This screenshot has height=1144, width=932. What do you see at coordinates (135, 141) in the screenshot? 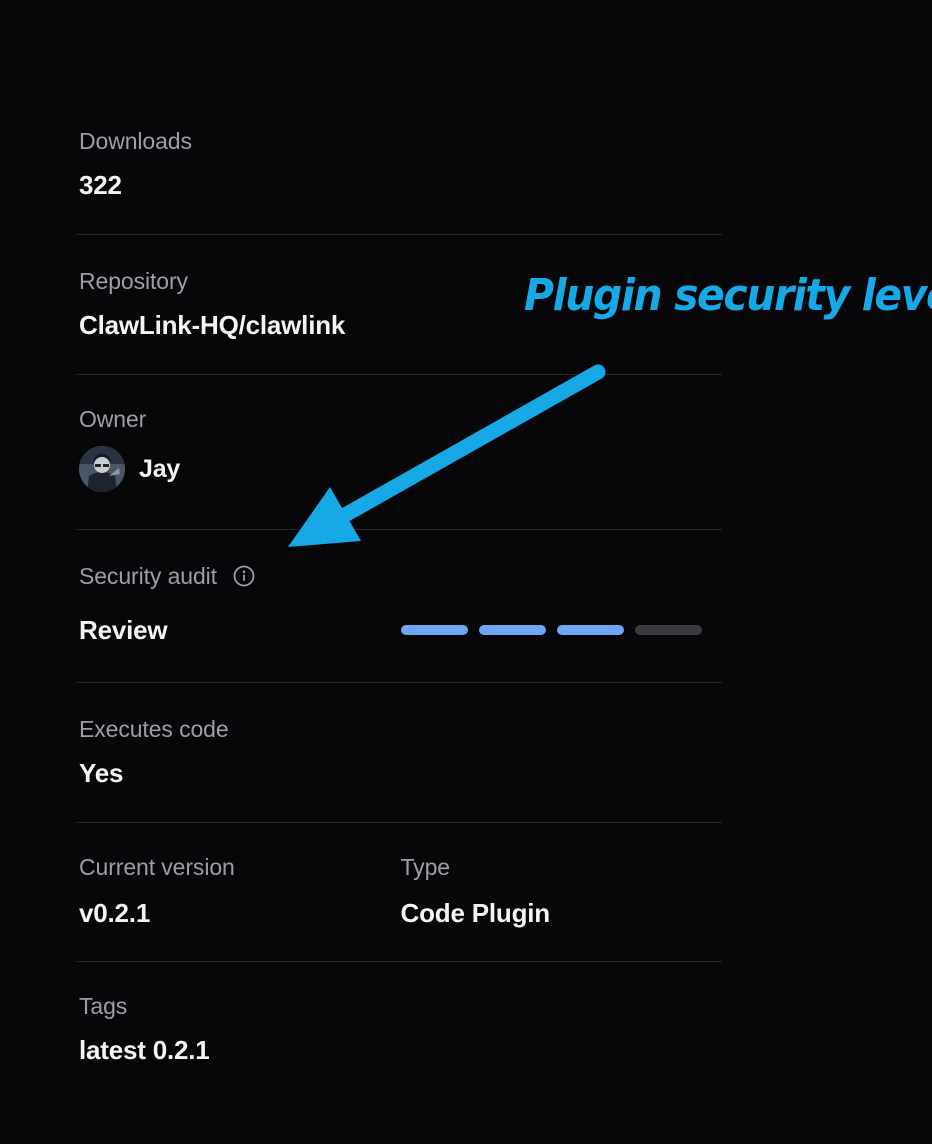
I see `downloads-label: Downloads` at bounding box center [135, 141].